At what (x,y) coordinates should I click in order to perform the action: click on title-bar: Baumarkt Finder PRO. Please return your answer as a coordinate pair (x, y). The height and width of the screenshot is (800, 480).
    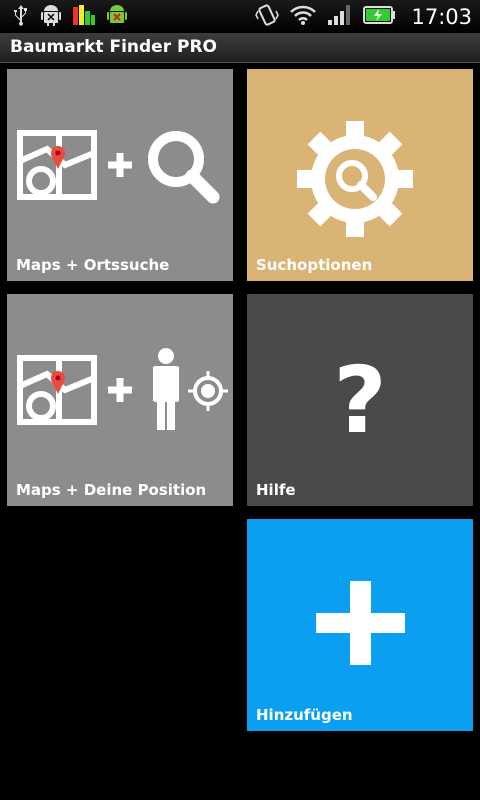
    Looking at the image, I should click on (240, 48).